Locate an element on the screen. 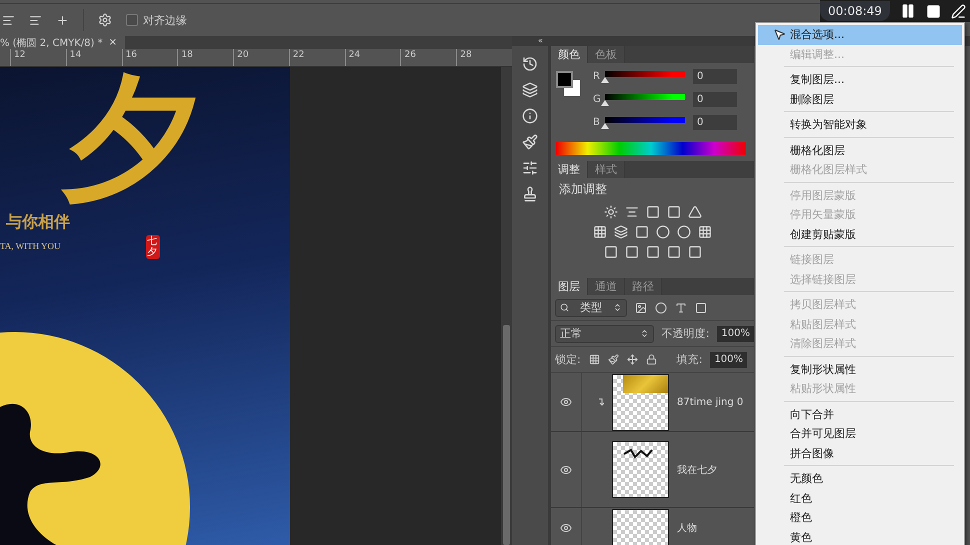 Image resolution: width=970 pixels, height=545 pixels. circle-icon is located at coordinates (661, 308).